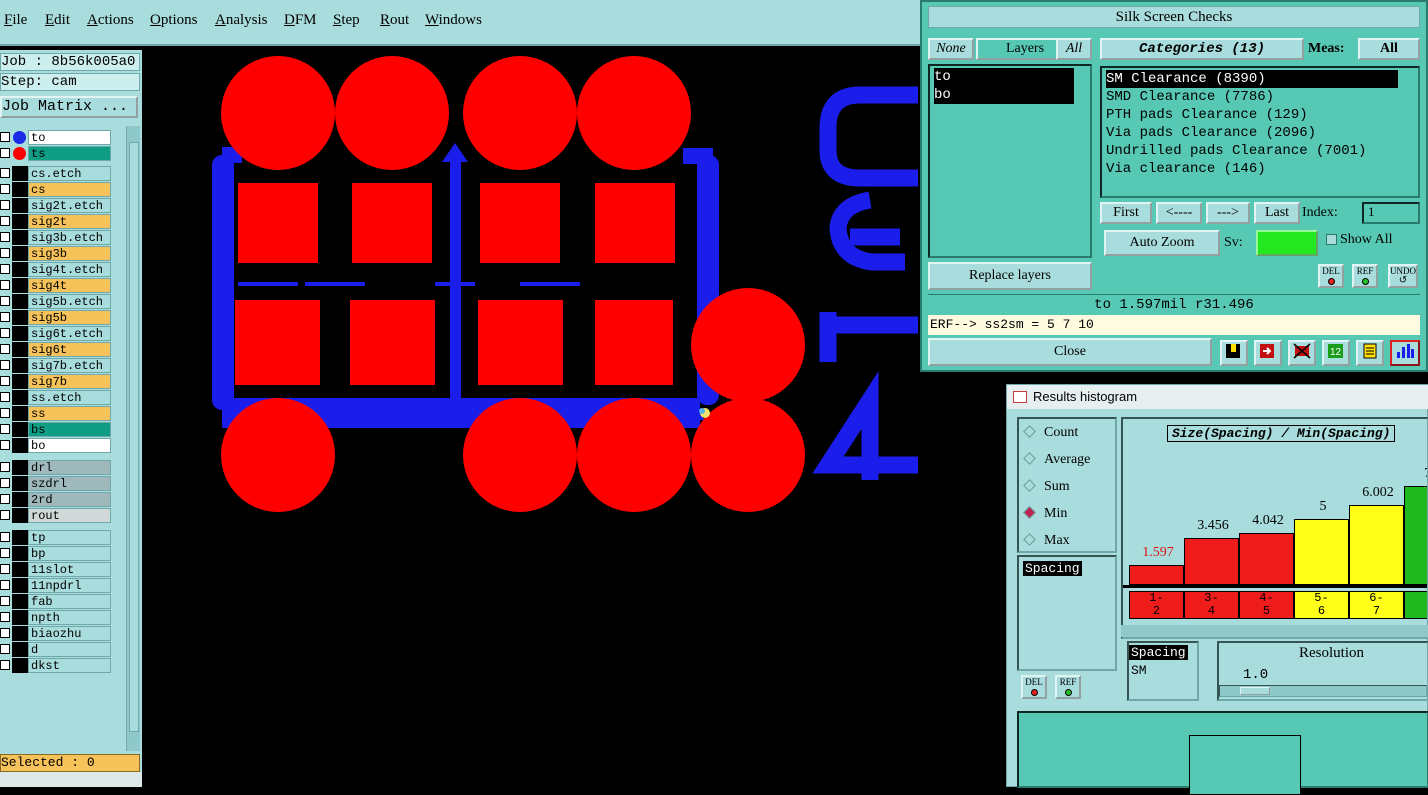  Describe the element at coordinates (1234, 353) in the screenshot. I see `highlight-icon` at that location.